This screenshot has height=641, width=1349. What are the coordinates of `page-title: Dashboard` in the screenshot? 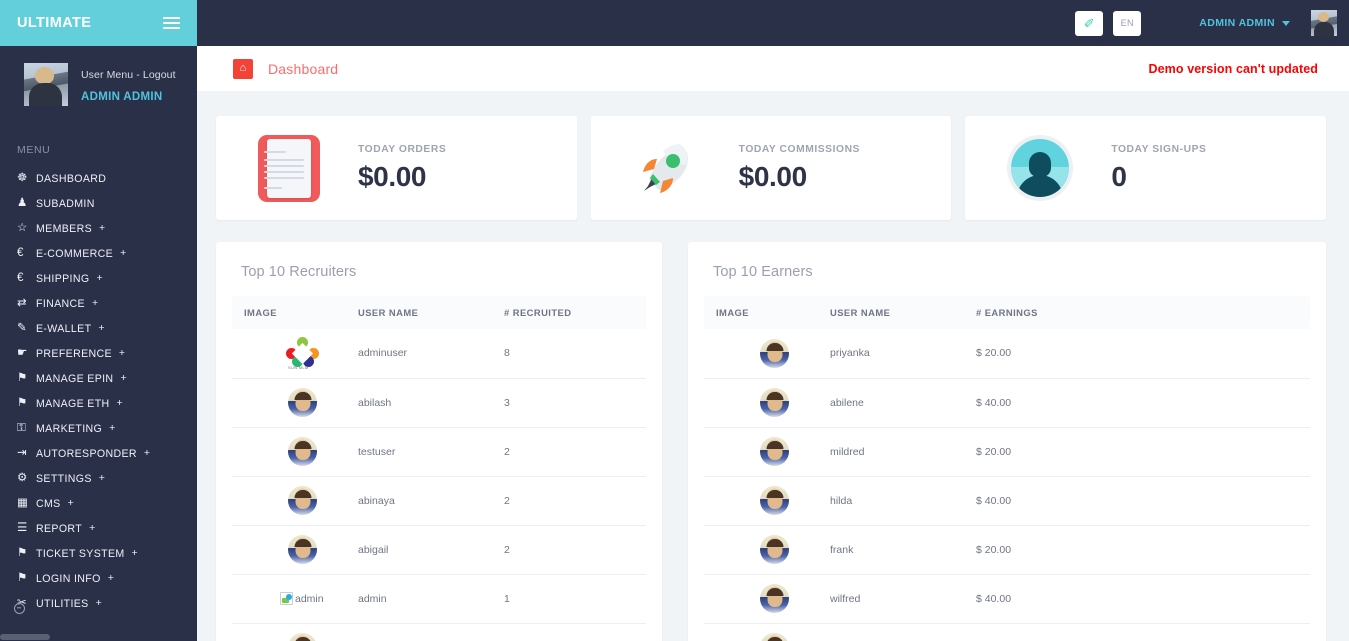 It's located at (303, 68).